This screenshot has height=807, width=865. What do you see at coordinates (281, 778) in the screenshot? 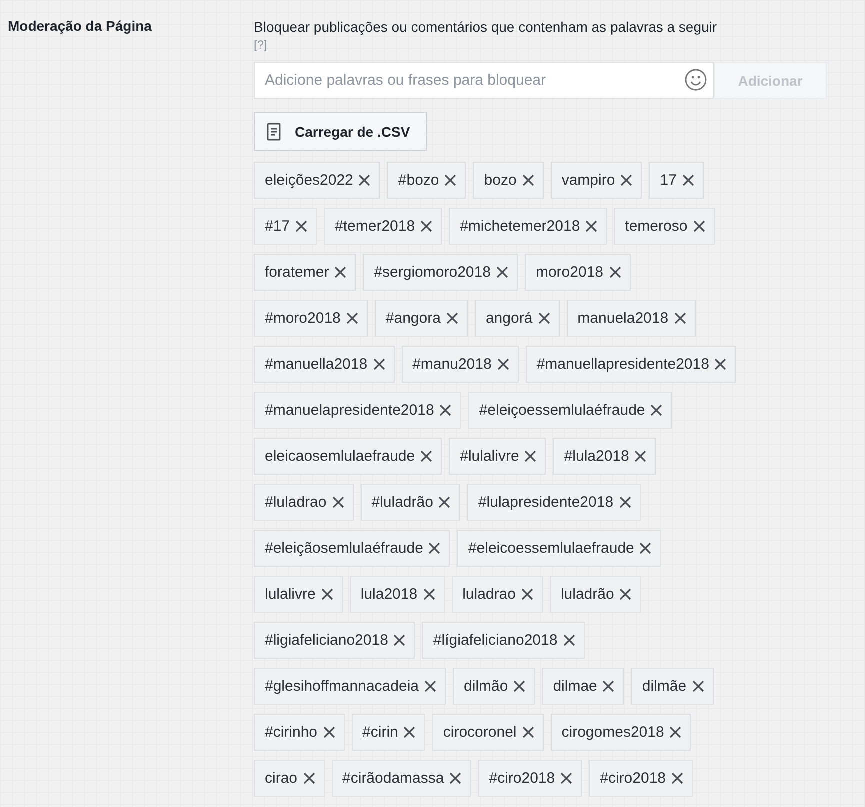
I see `tag-text: cirao` at bounding box center [281, 778].